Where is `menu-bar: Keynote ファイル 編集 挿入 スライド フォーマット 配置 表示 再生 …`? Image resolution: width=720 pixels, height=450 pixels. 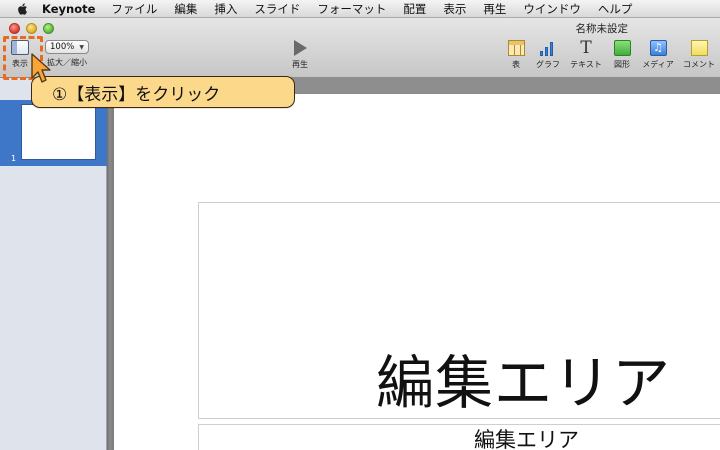 menu-bar: Keynote ファイル 編集 挿入 スライド フォーマット 配置 表示 再生 … is located at coordinates (360, 9).